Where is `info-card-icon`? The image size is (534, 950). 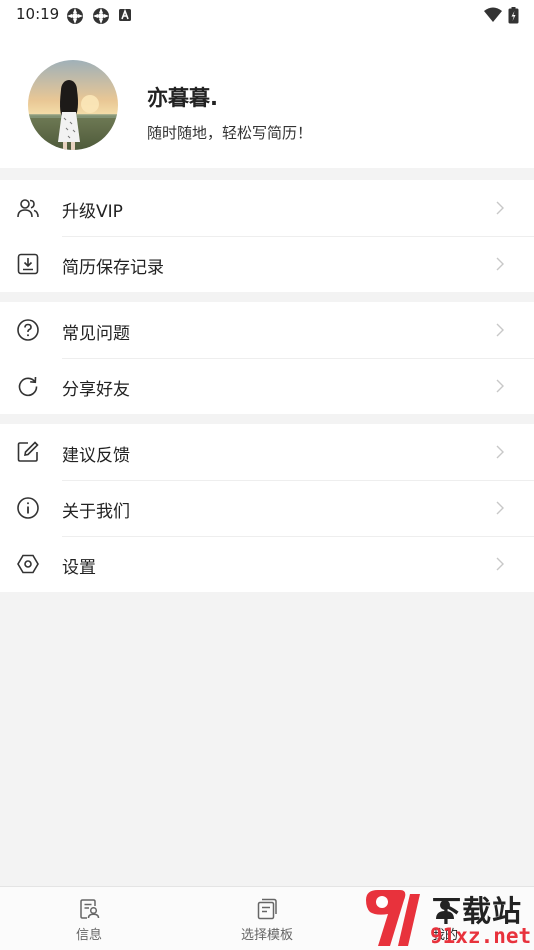 info-card-icon is located at coordinates (90, 909).